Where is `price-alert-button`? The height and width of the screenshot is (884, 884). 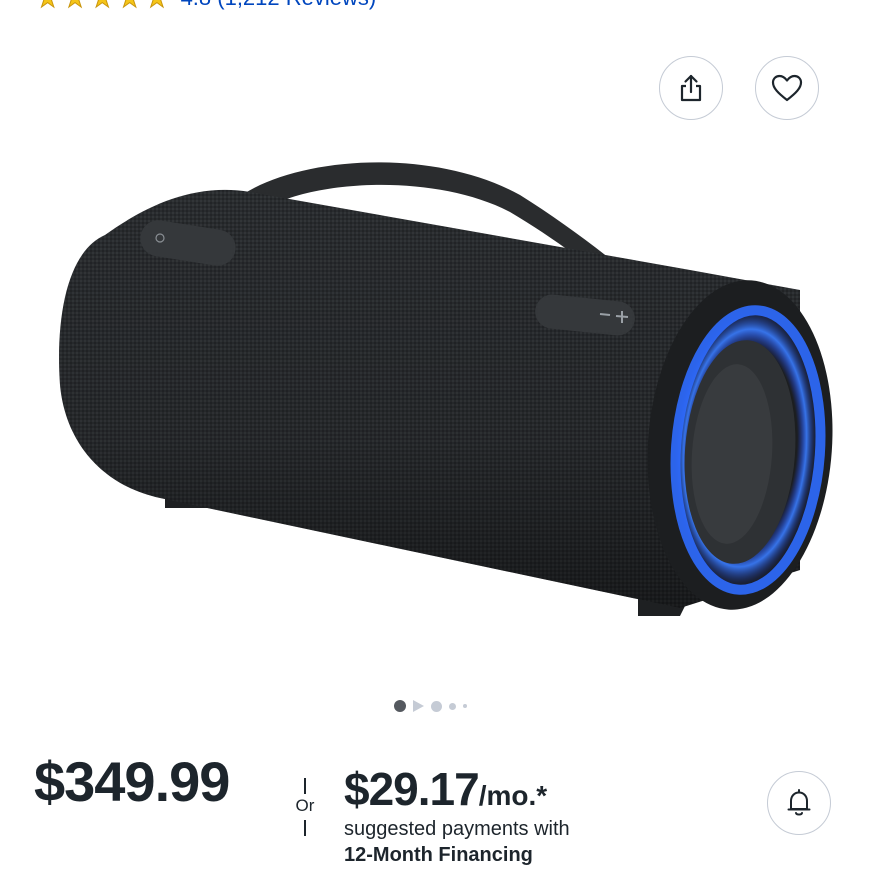
price-alert-button is located at coordinates (799, 803).